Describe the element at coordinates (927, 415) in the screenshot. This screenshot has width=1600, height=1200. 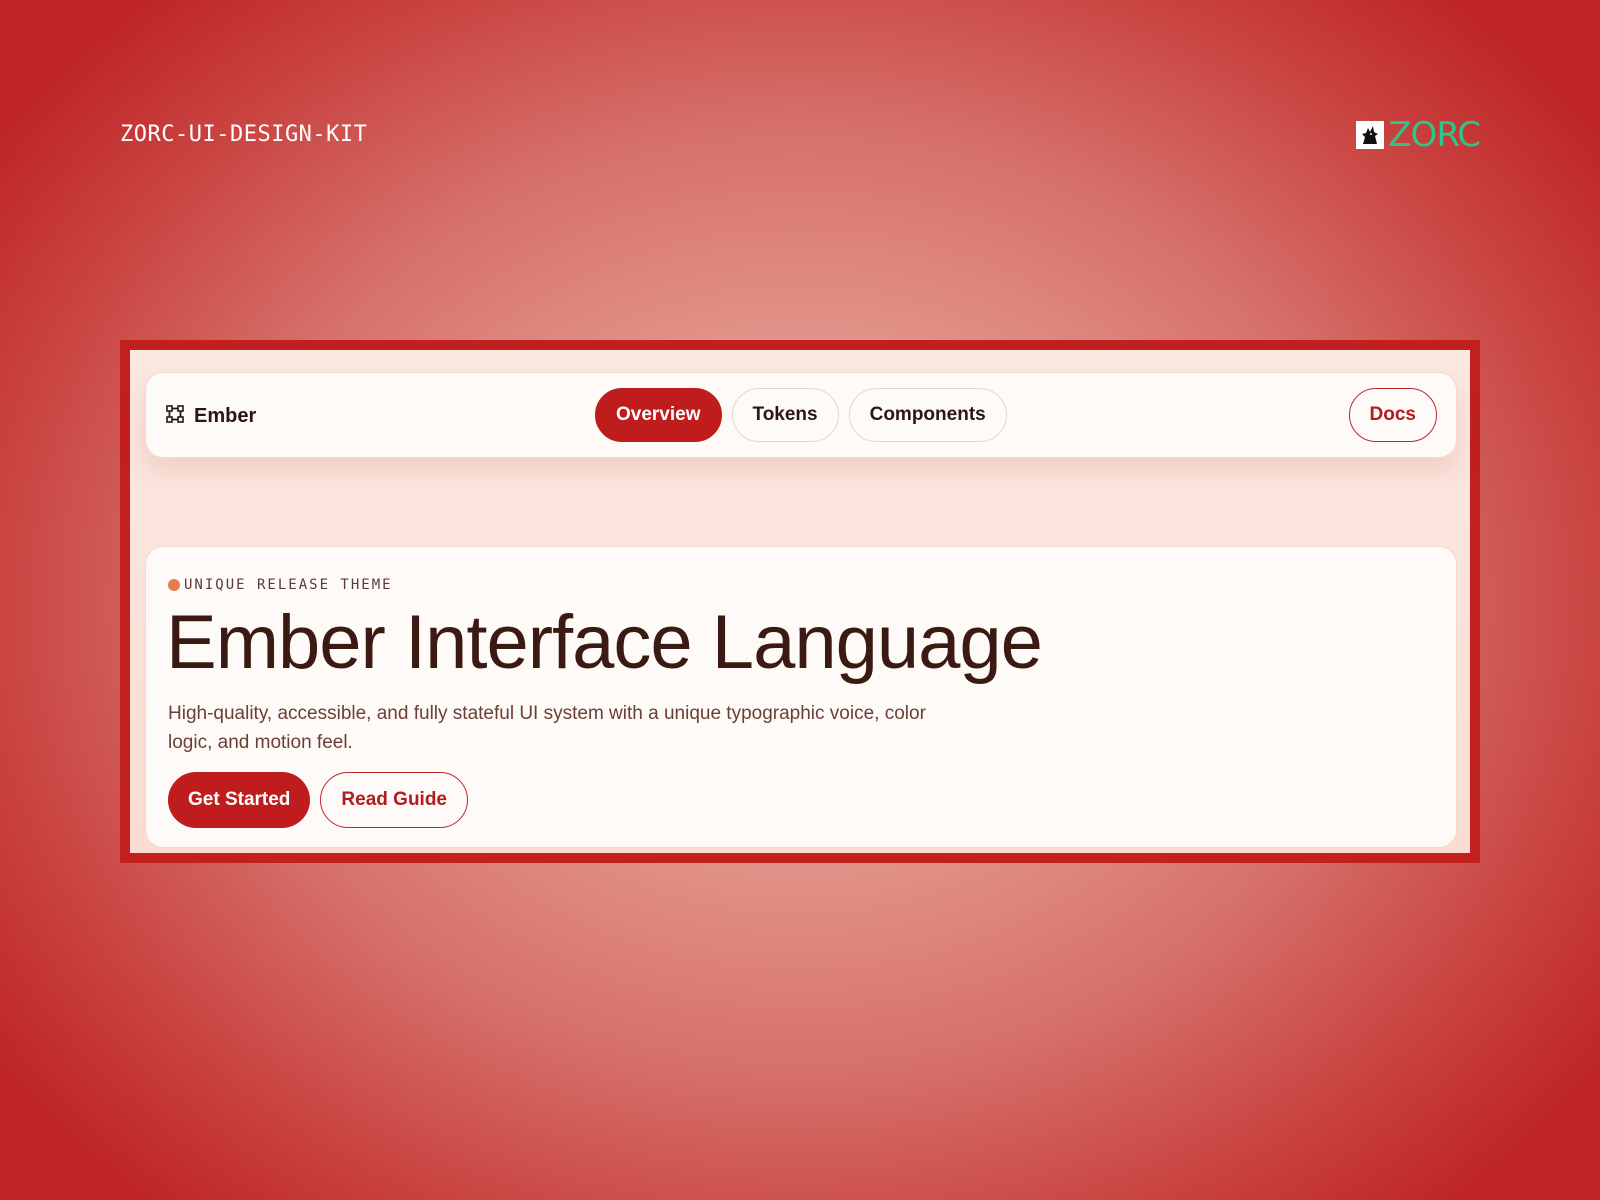
I see `tab-components: Components` at that location.